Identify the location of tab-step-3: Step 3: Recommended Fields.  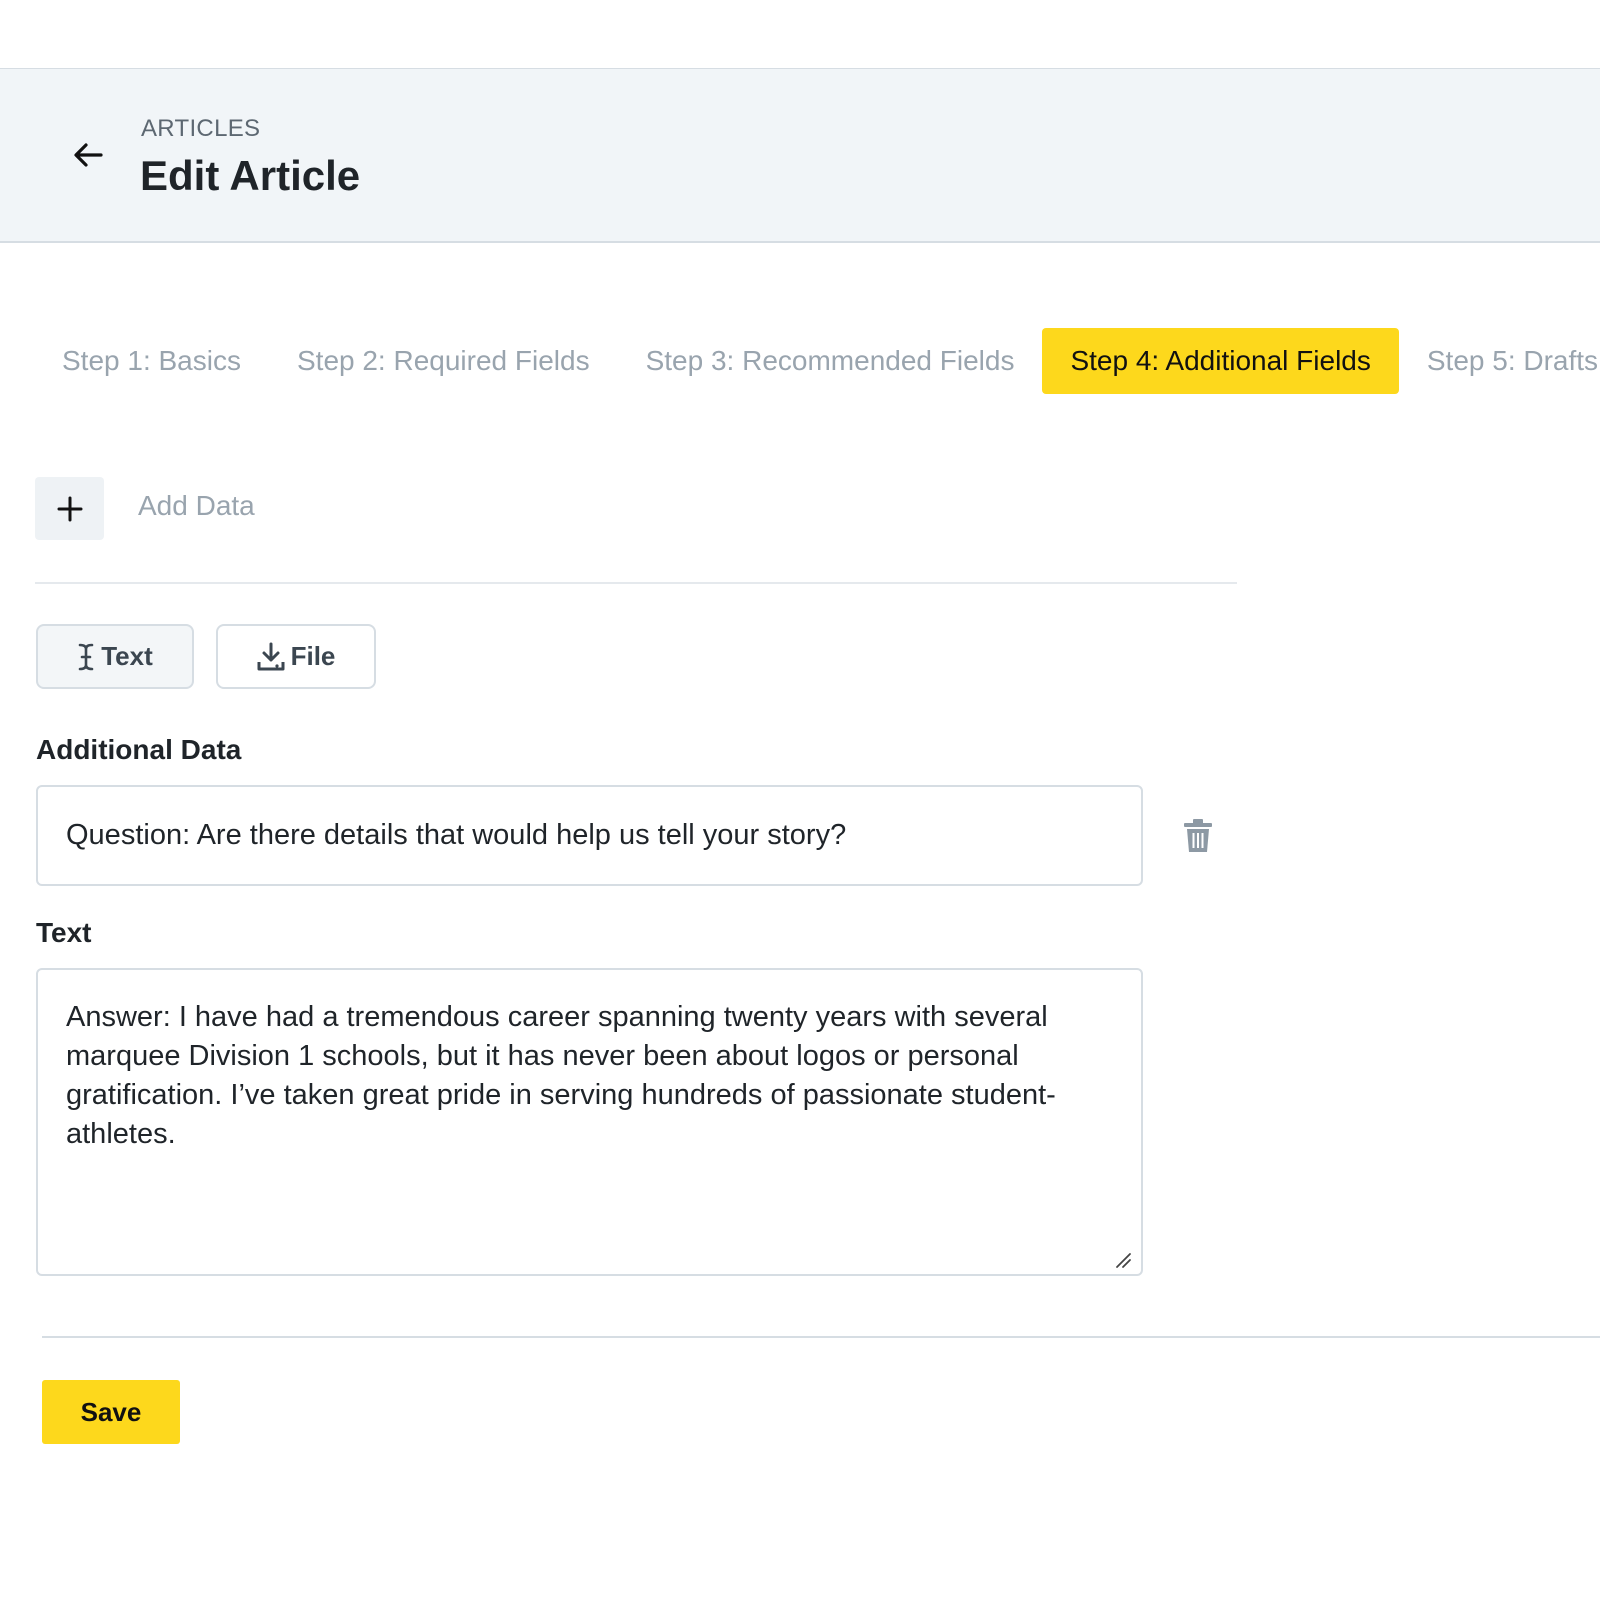
(830, 361).